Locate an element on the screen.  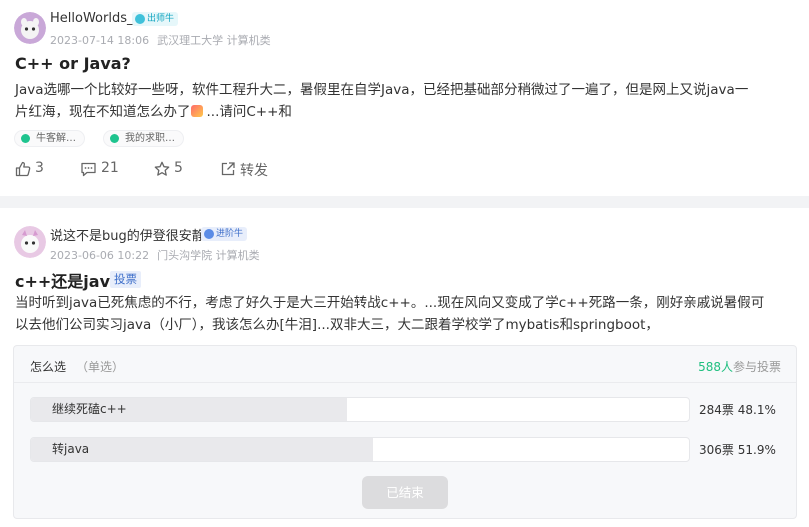
comment-button: 21 is located at coordinates (105, 170).